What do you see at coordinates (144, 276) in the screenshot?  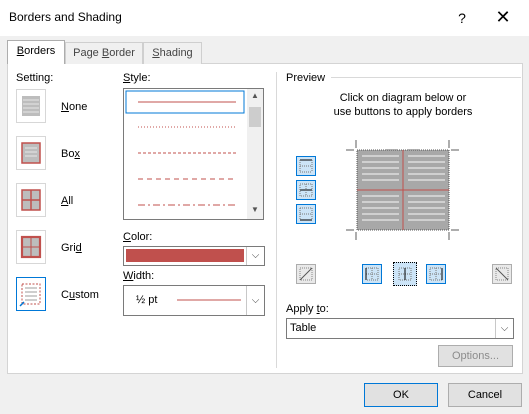 I see `width-label-text: idth:` at bounding box center [144, 276].